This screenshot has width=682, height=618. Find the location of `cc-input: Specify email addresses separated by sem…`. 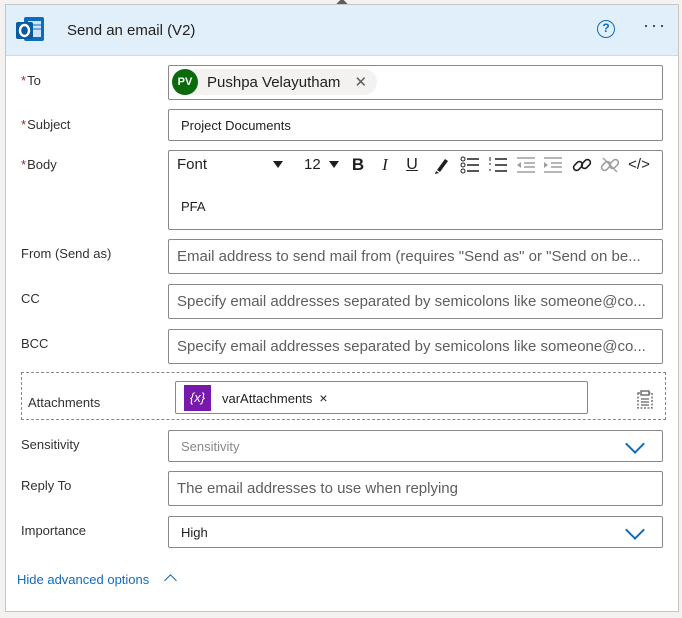

cc-input: Specify email addresses separated by sem… is located at coordinates (415, 301).